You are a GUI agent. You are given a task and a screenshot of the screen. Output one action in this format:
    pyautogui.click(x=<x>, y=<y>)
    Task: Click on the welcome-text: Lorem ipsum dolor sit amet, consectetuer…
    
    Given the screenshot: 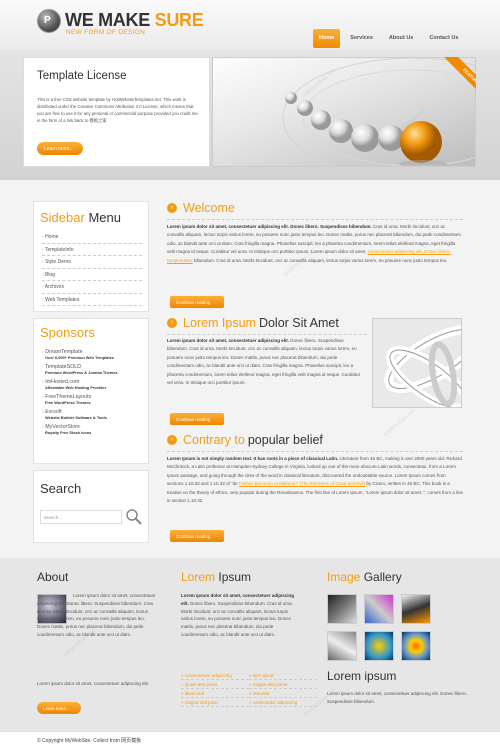 What is the action you would take?
    pyautogui.click(x=315, y=244)
    